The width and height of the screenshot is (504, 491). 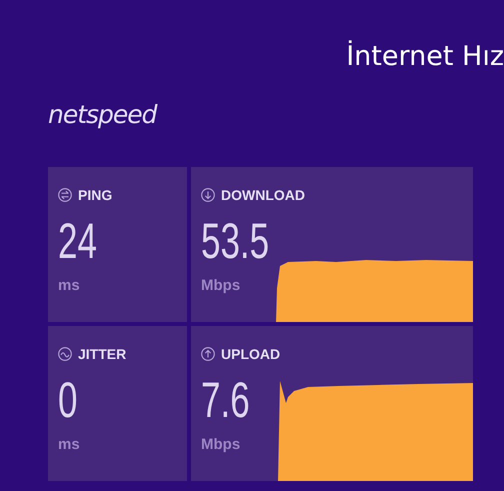 What do you see at coordinates (77, 241) in the screenshot?
I see `metric-value: 24` at bounding box center [77, 241].